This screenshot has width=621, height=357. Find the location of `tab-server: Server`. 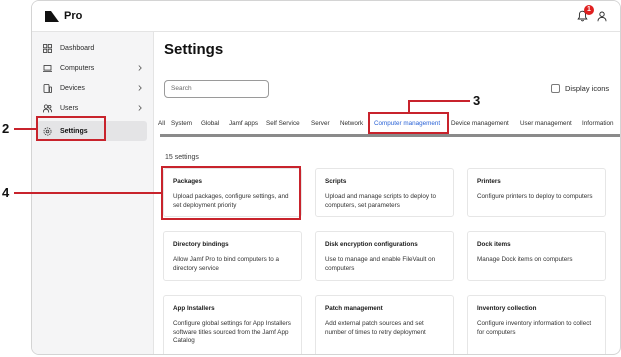

tab-server: Server is located at coordinates (320, 123).